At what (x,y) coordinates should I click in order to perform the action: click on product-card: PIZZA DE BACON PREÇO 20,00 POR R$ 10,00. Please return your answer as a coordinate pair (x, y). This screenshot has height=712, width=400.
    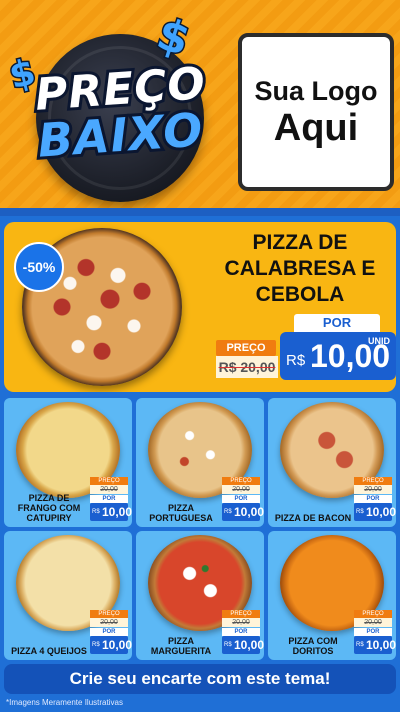
    Looking at the image, I should click on (332, 462).